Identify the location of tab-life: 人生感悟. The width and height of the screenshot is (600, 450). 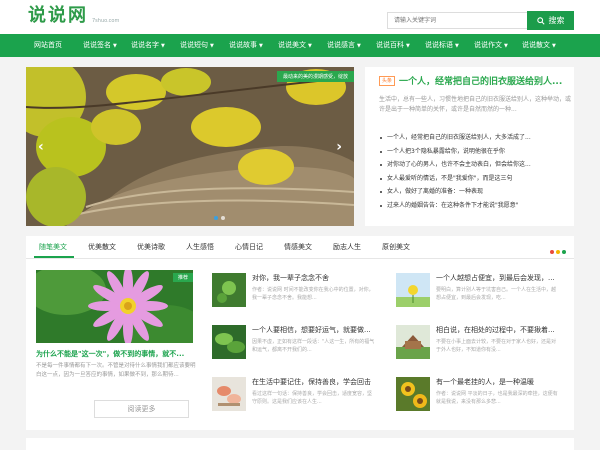
(200, 247).